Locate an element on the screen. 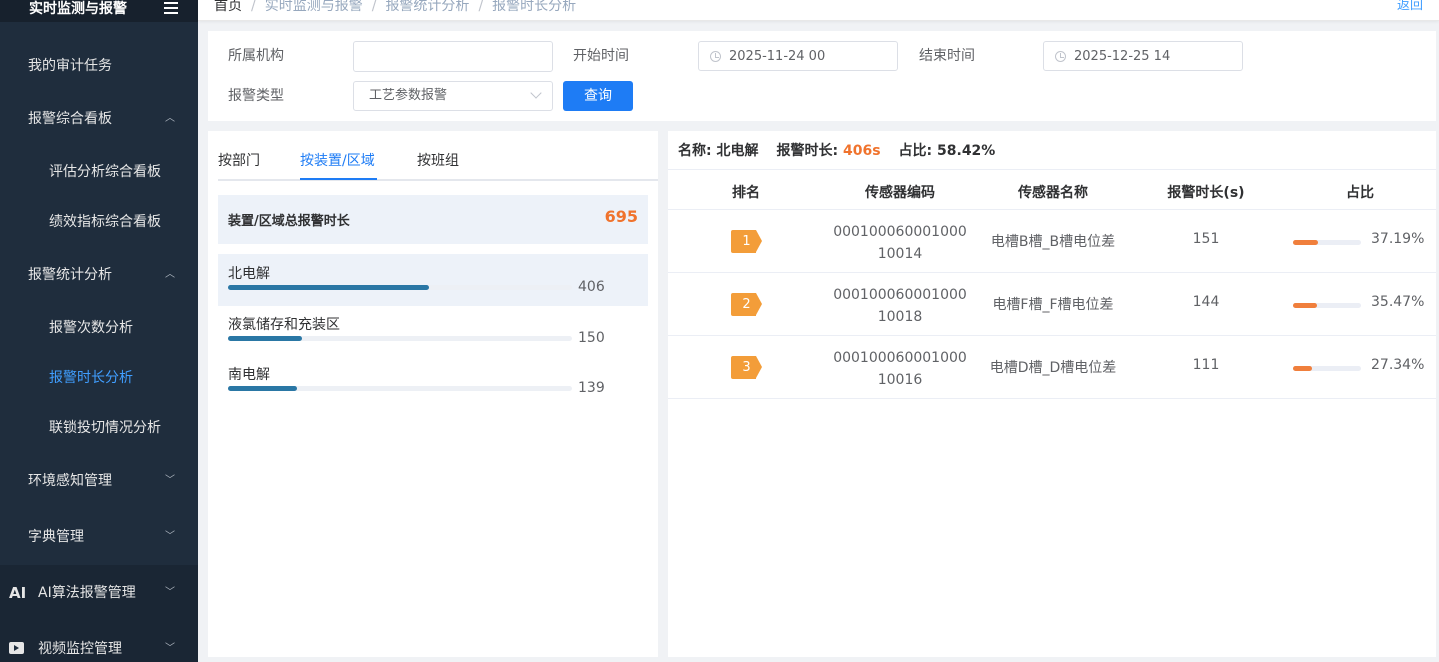  rank-badge: 3 is located at coordinates (746, 367).